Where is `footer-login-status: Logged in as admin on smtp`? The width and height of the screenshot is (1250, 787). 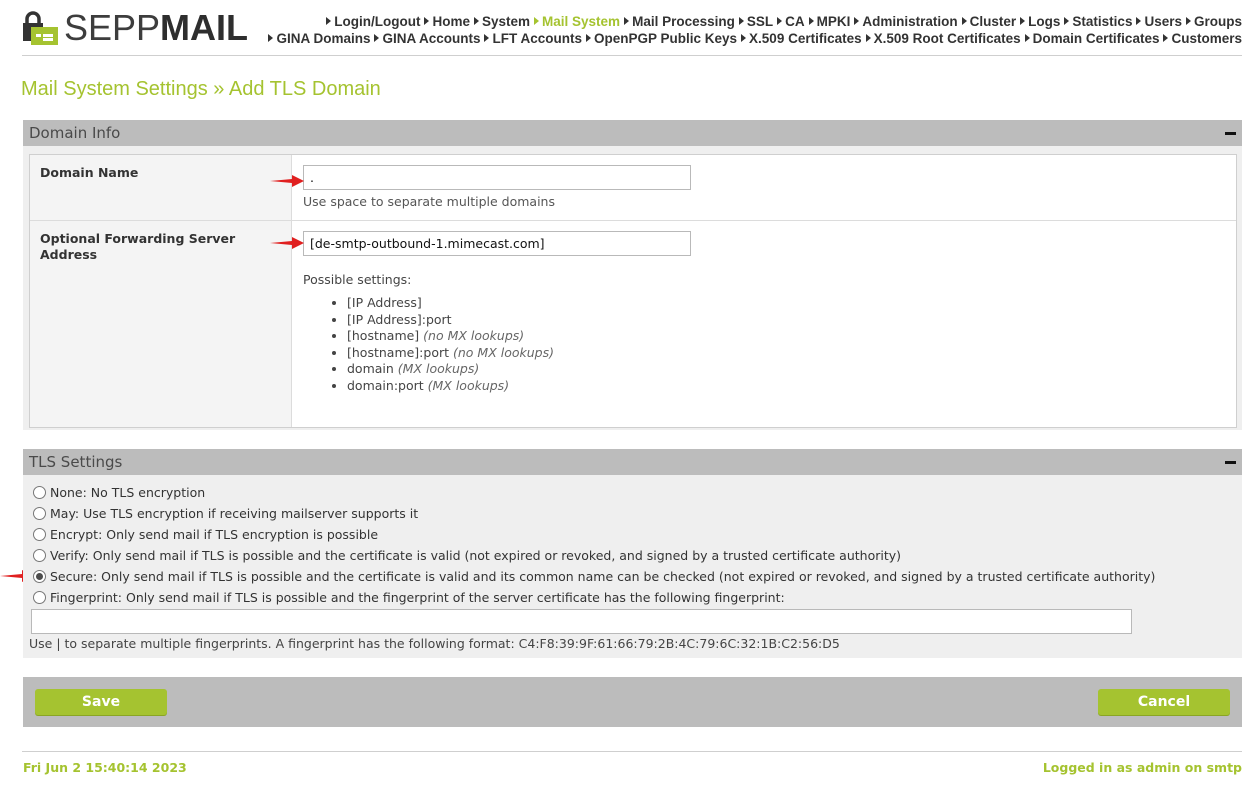
footer-login-status: Logged in as admin on smtp is located at coordinates (1142, 767).